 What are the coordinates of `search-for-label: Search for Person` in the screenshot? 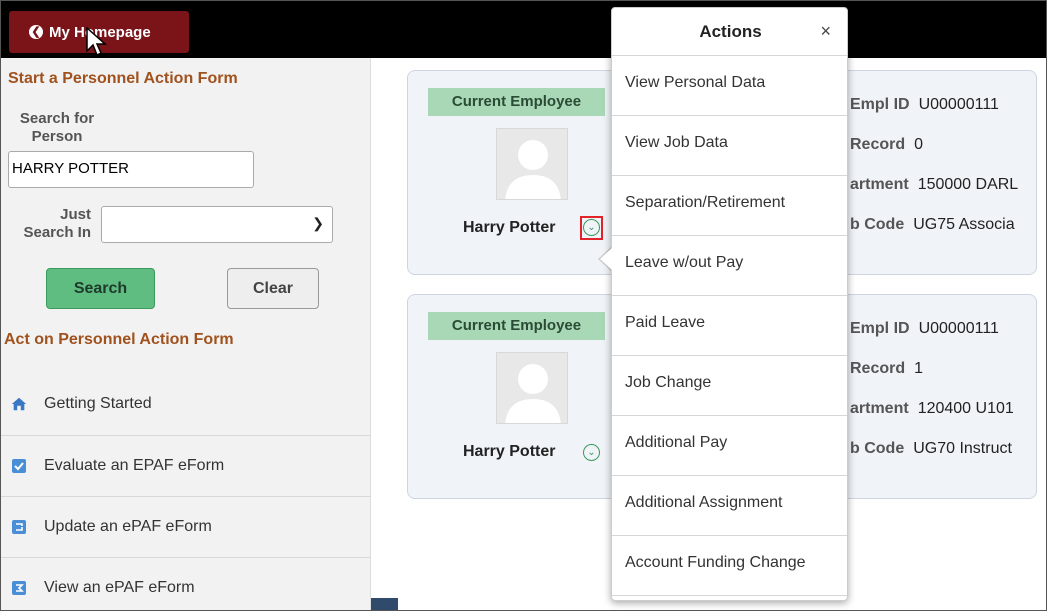 It's located at (57, 128).